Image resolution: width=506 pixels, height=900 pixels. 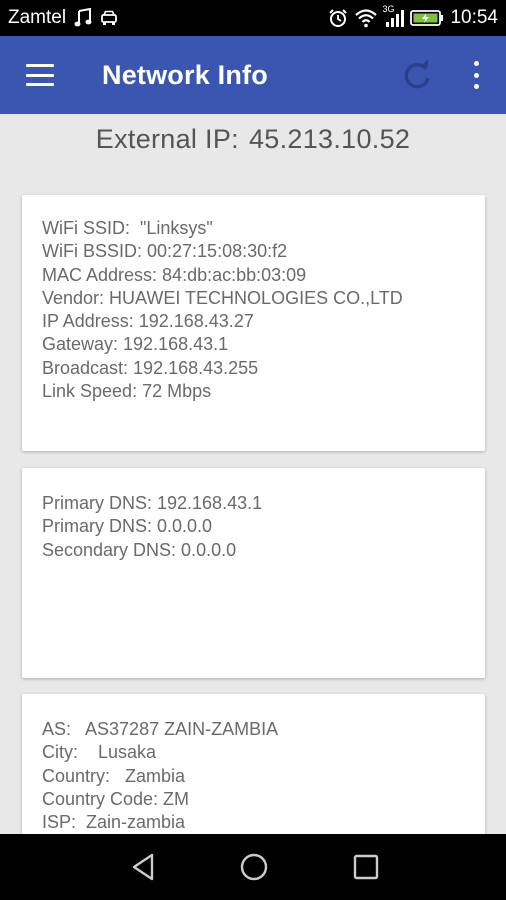 What do you see at coordinates (150, 367) in the screenshot?
I see `broadcast-row: Broadcast: 192.168.43.255` at bounding box center [150, 367].